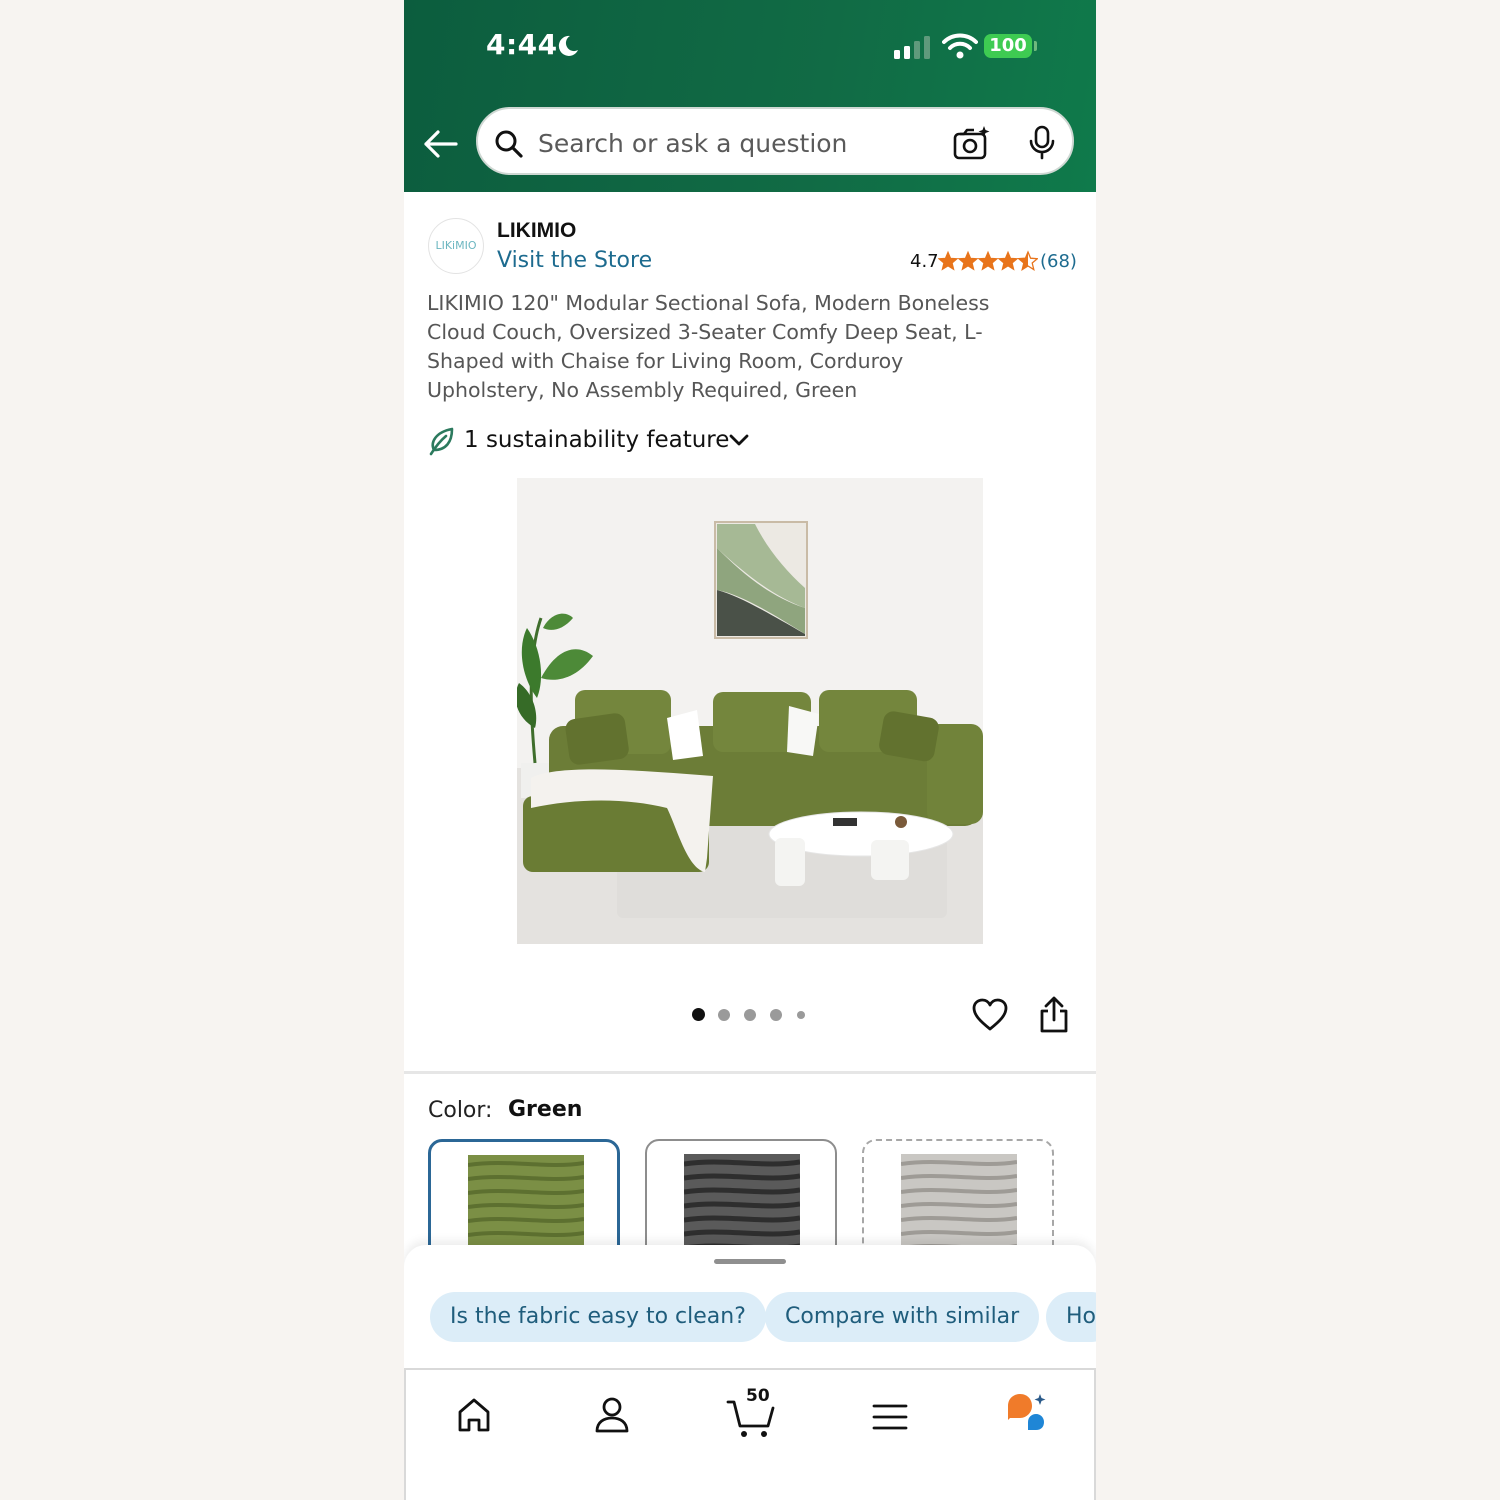  What do you see at coordinates (1054, 1015) in the screenshot?
I see `share-icon` at bounding box center [1054, 1015].